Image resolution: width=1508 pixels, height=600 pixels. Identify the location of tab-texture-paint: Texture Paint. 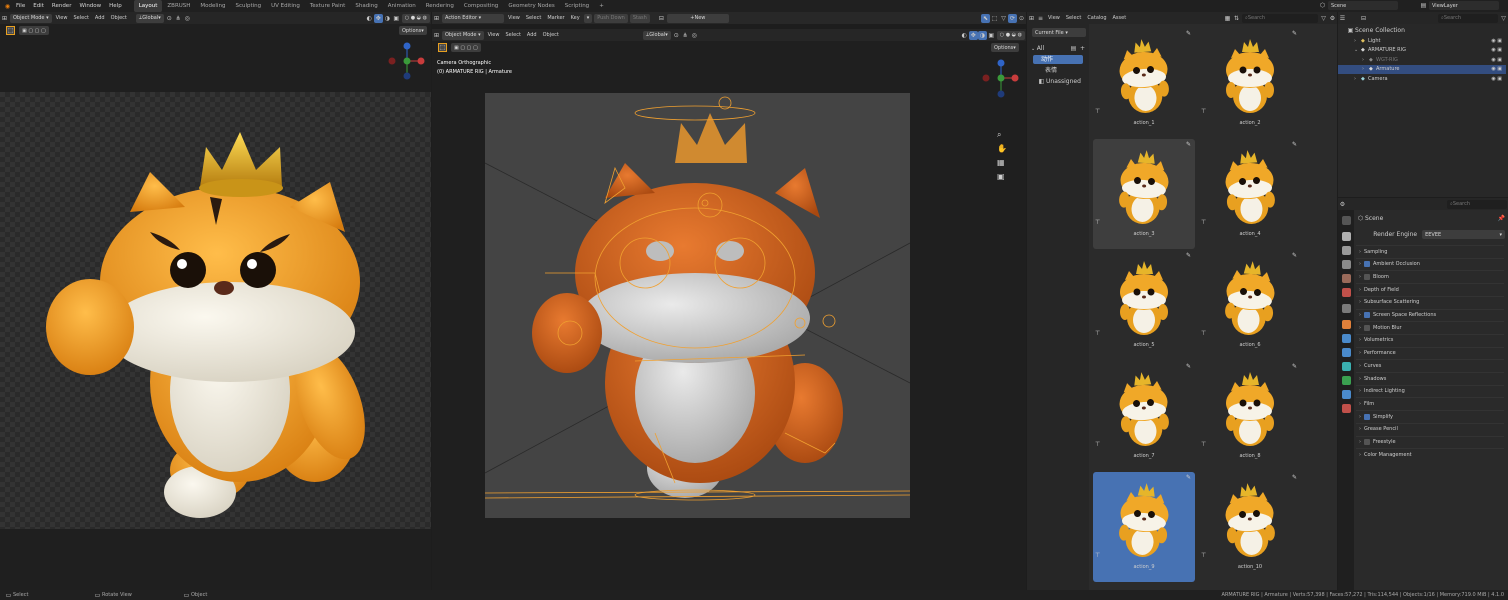
(328, 6).